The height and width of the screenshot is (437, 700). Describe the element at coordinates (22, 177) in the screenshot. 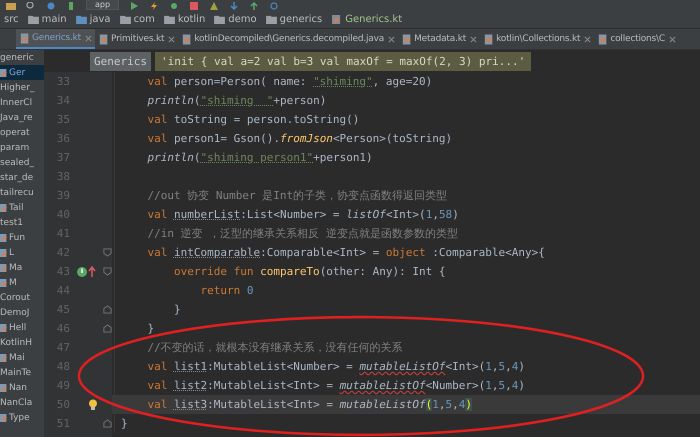

I see `project-item: star_de` at that location.